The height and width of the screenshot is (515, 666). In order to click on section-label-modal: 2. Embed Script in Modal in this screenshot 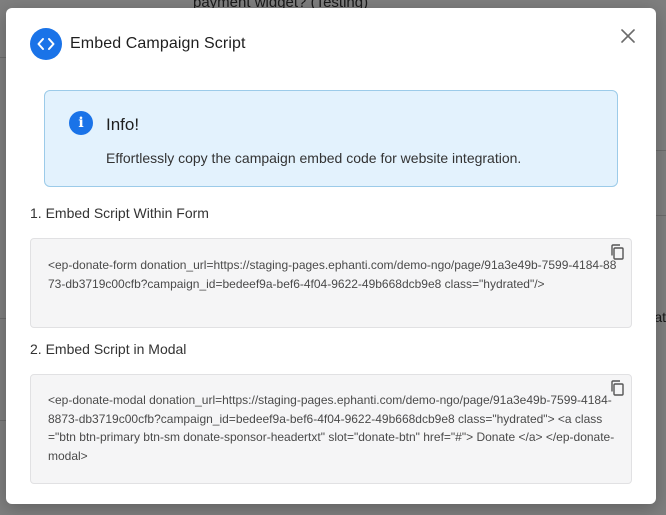, I will do `click(108, 349)`.